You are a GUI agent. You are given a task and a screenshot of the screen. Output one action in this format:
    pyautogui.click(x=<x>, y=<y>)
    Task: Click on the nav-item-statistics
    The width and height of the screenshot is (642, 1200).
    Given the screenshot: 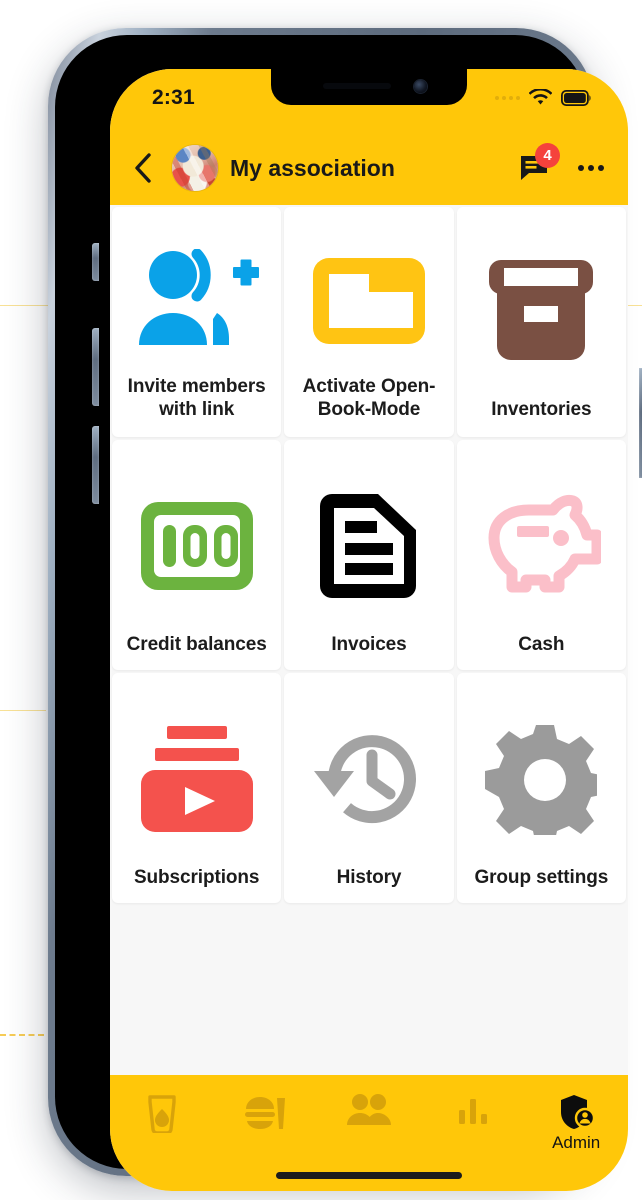 What is the action you would take?
    pyautogui.click(x=473, y=1111)
    